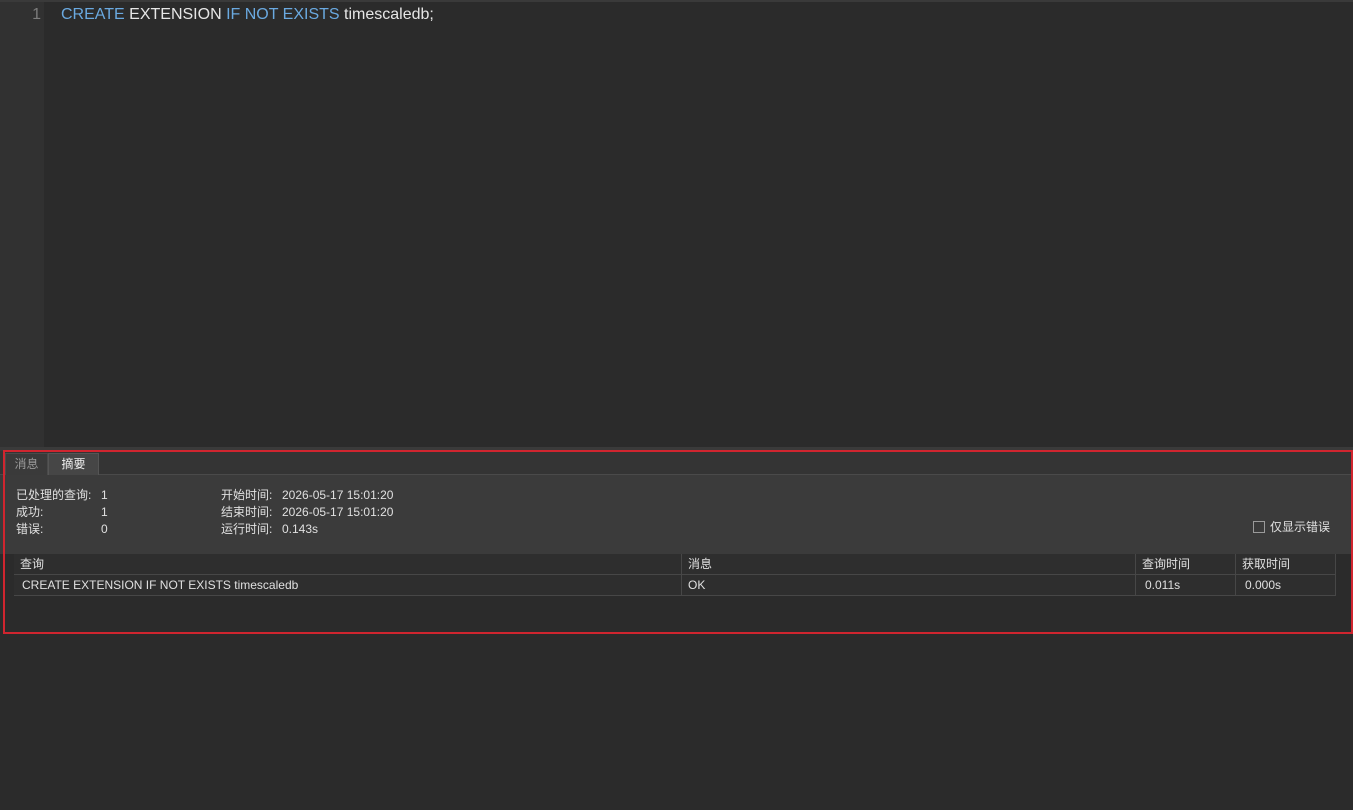 The height and width of the screenshot is (810, 1353). I want to click on code-token-plain: timescaledb;, so click(386, 14).